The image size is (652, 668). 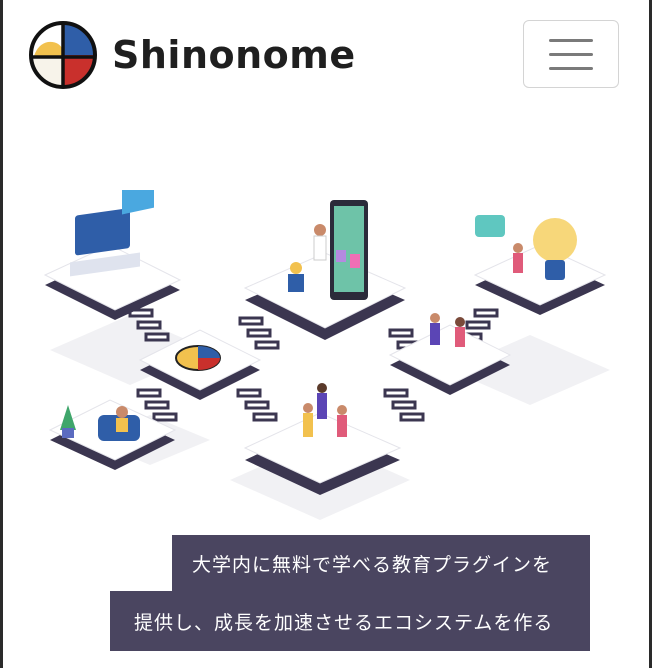 I want to click on hamburger-menu-button, so click(x=571, y=54).